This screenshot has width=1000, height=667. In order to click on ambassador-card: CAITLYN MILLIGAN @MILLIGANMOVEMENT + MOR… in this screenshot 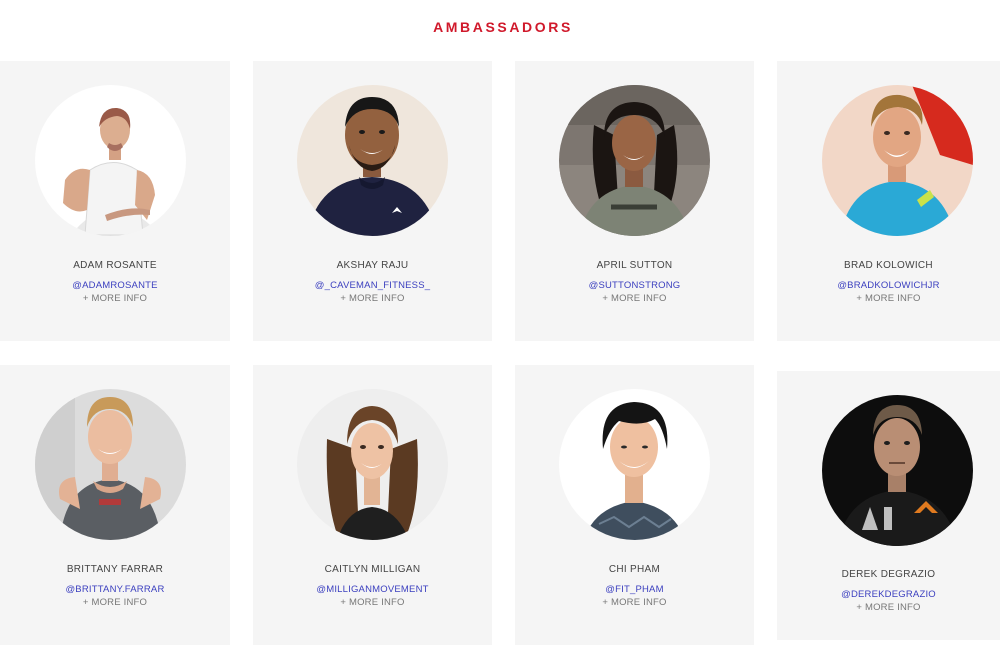, I will do `click(372, 505)`.